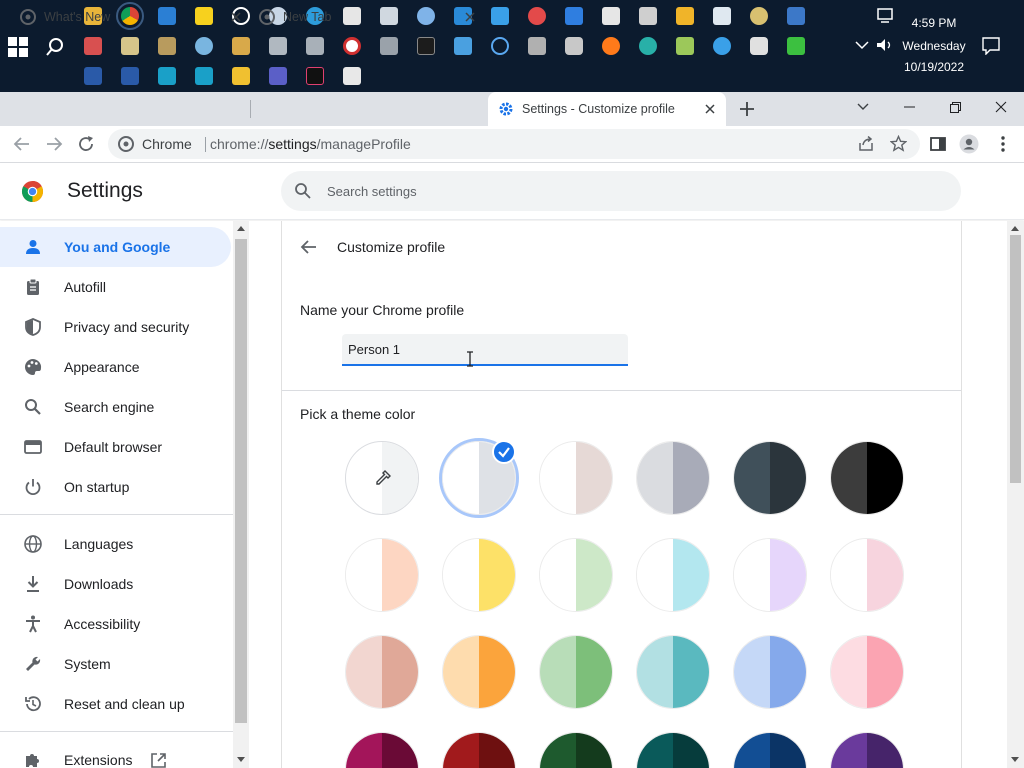 The image size is (1024, 768). I want to click on sidebar-item-appearance: Appearance, so click(115, 367).